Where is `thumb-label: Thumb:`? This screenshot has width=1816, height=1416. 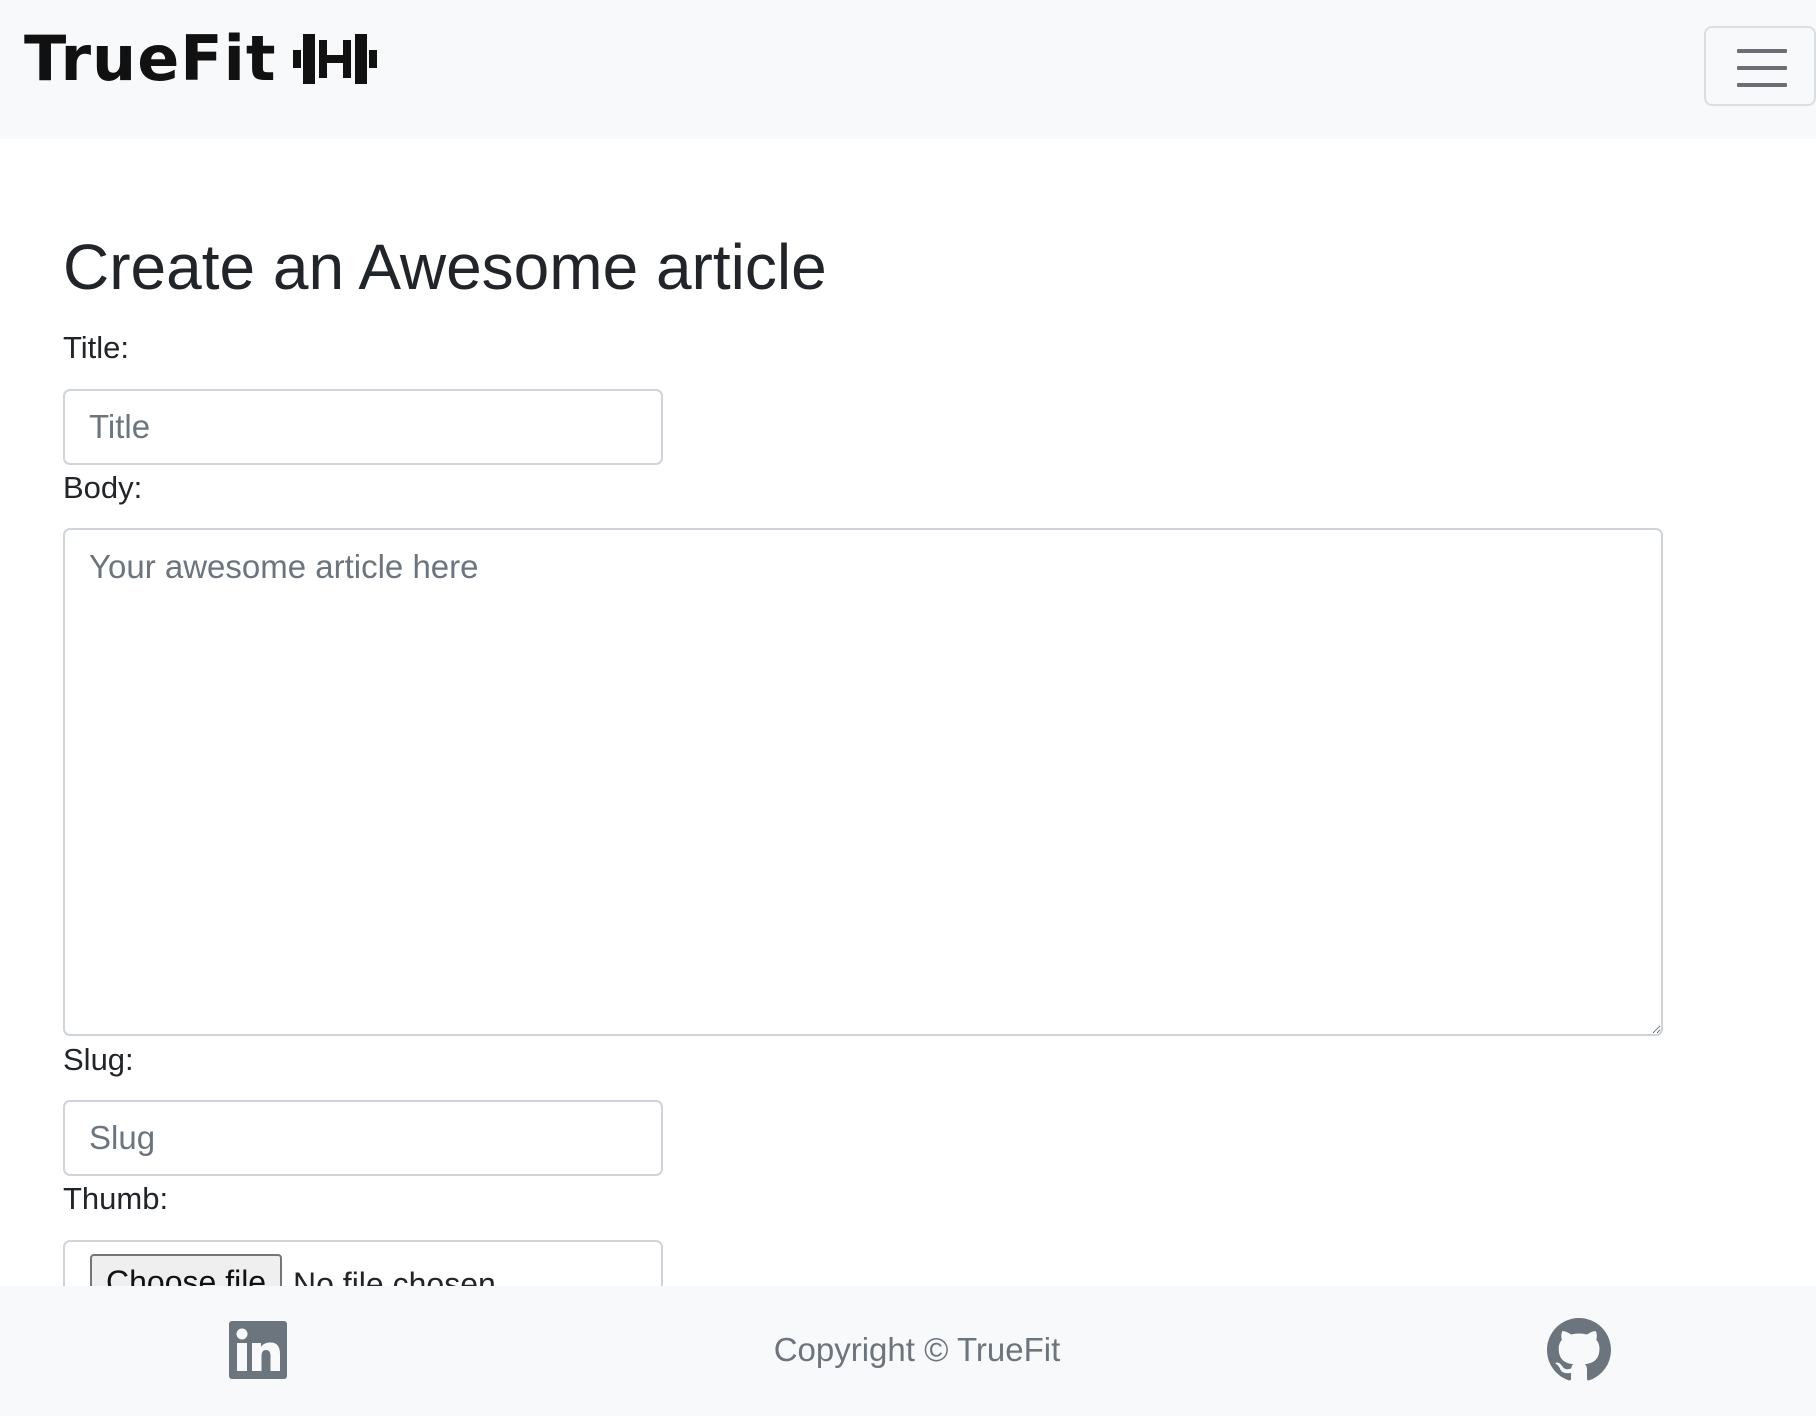 thumb-label: Thumb: is located at coordinates (116, 1198).